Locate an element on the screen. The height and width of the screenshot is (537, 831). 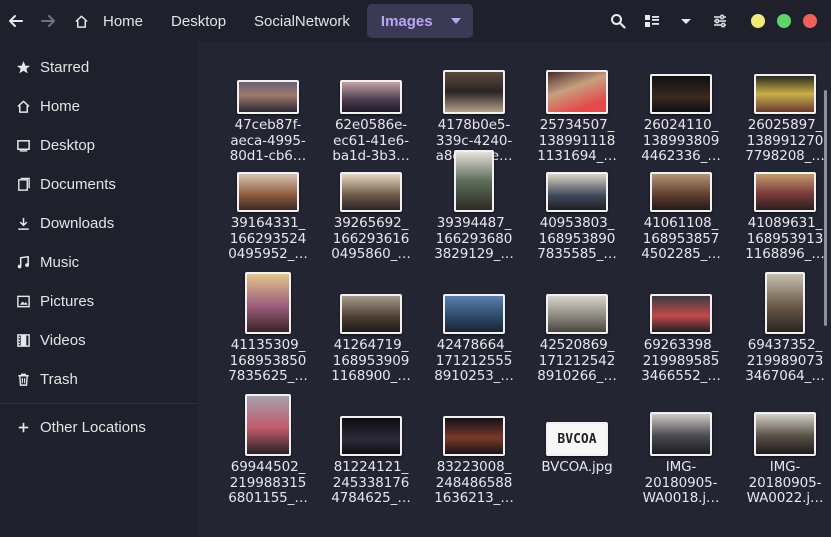
sidebar-item-label: Desktop is located at coordinates (68, 145).